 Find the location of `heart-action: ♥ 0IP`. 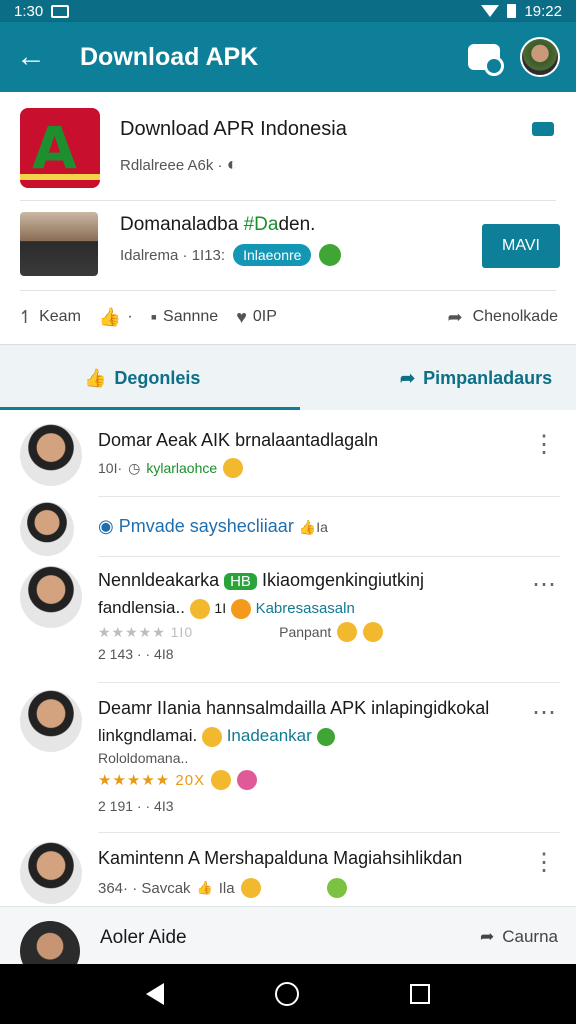

heart-action: ♥ 0IP is located at coordinates (256, 317).